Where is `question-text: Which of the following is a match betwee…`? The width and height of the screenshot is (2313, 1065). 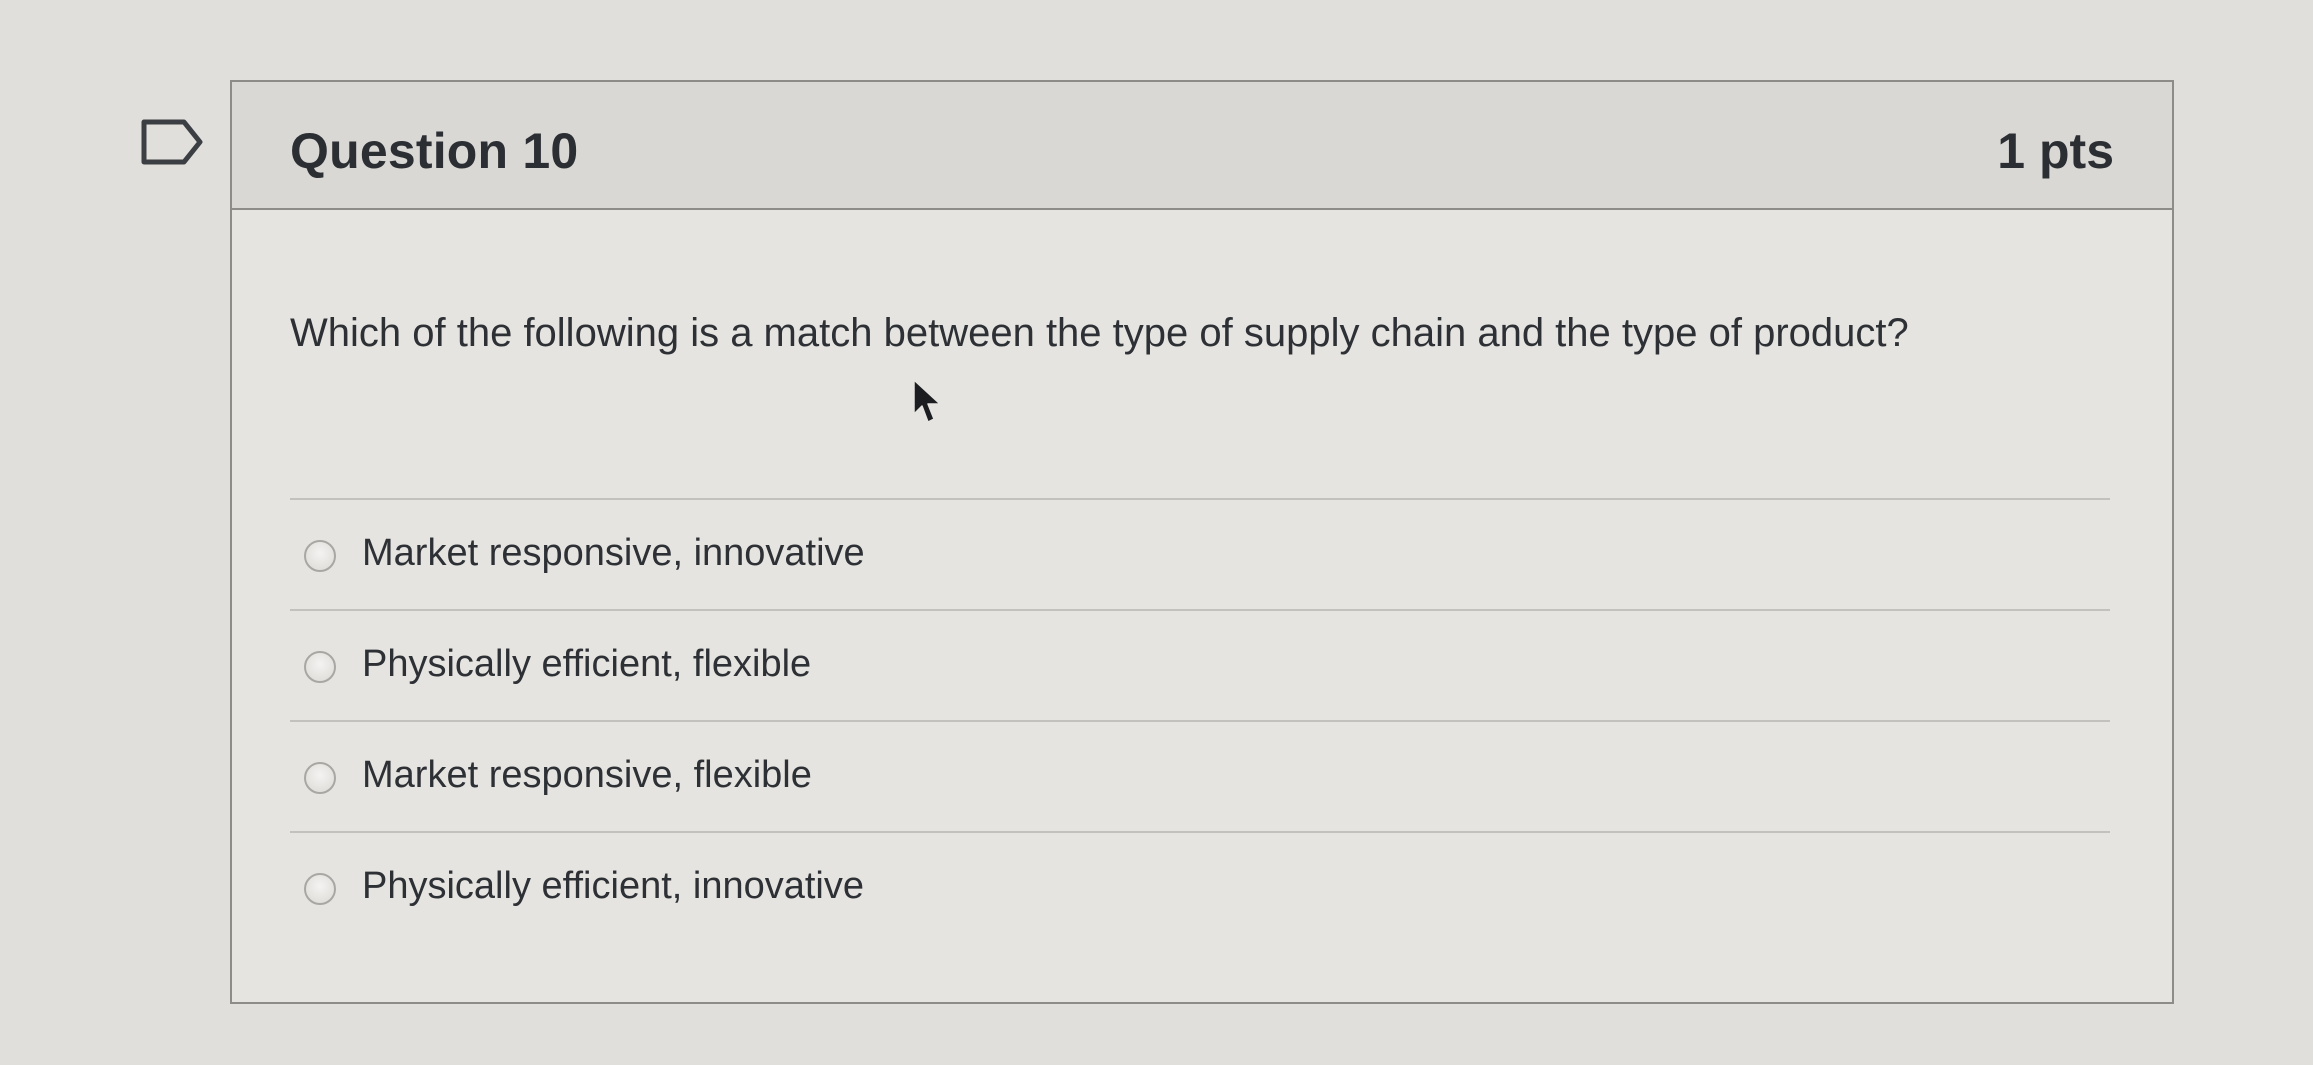
question-text: Which of the following is a match betwee… is located at coordinates (1099, 333).